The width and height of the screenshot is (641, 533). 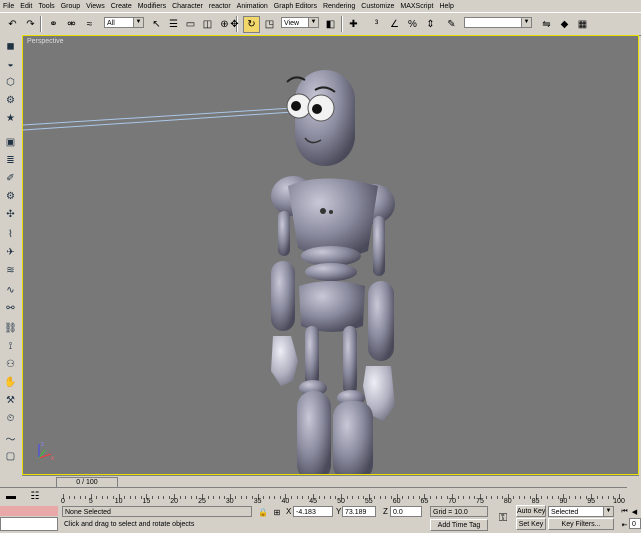 I want to click on reference-coord-dropdown: View ▼, so click(x=300, y=22).